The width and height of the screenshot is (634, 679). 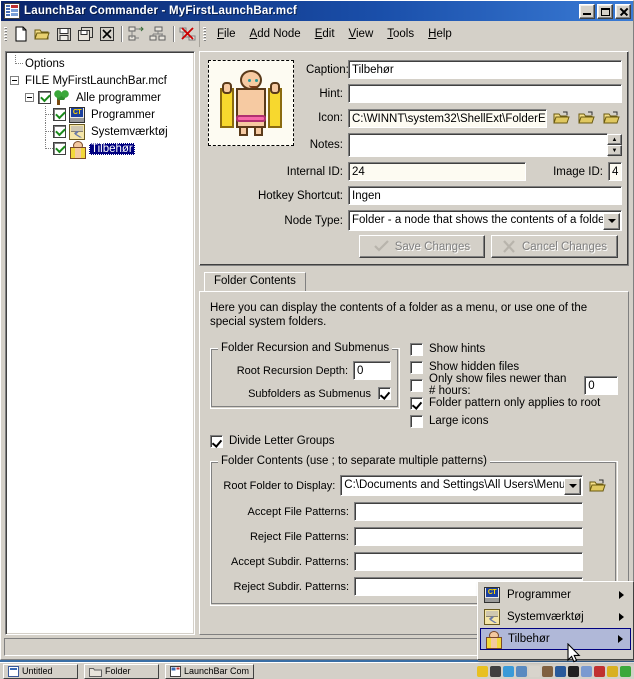 I want to click on menu-tools: Tools, so click(x=400, y=34).